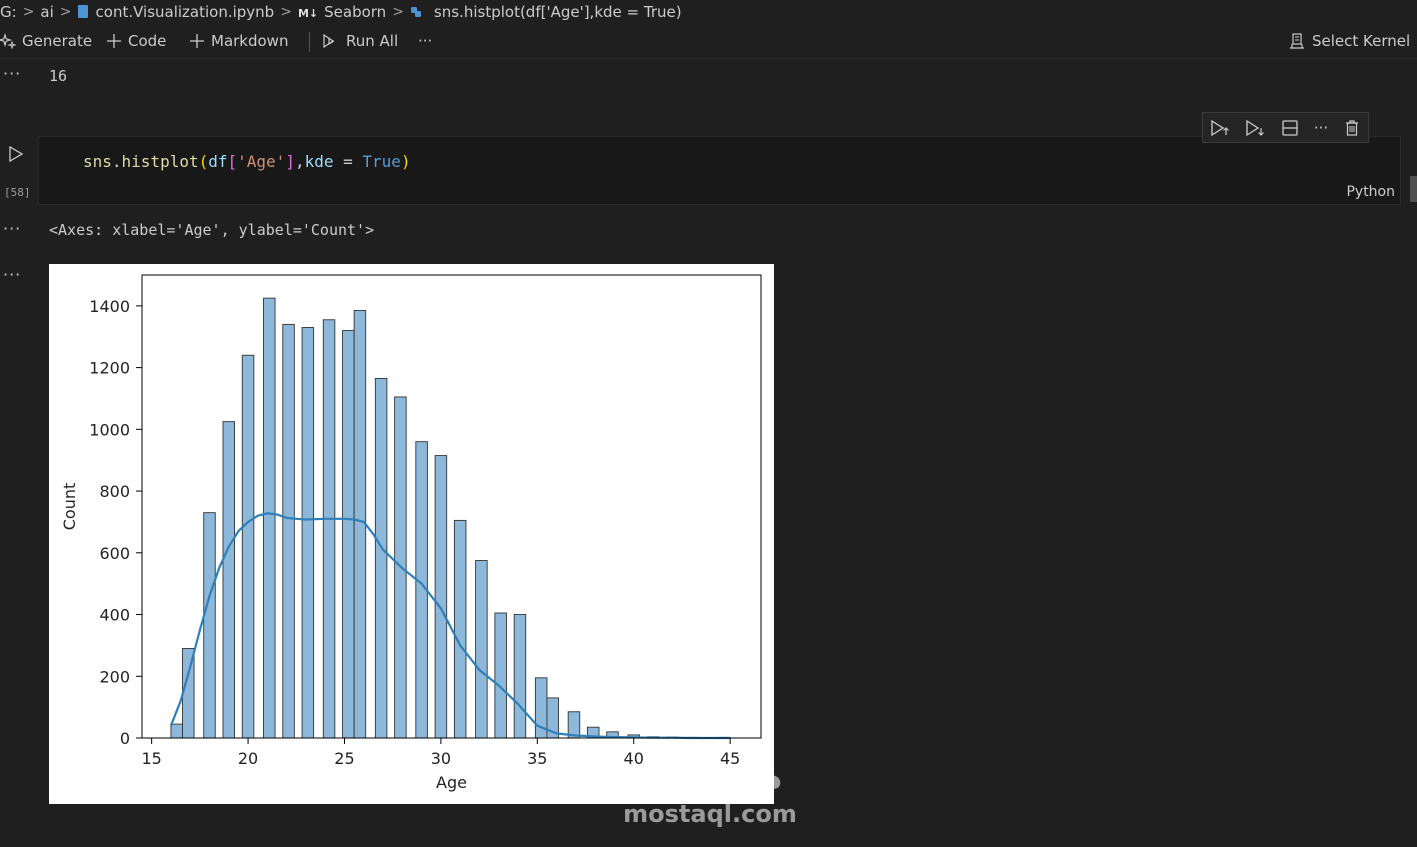  Describe the element at coordinates (46, 12) in the screenshot. I see `breadcrumb-folder: ai` at that location.